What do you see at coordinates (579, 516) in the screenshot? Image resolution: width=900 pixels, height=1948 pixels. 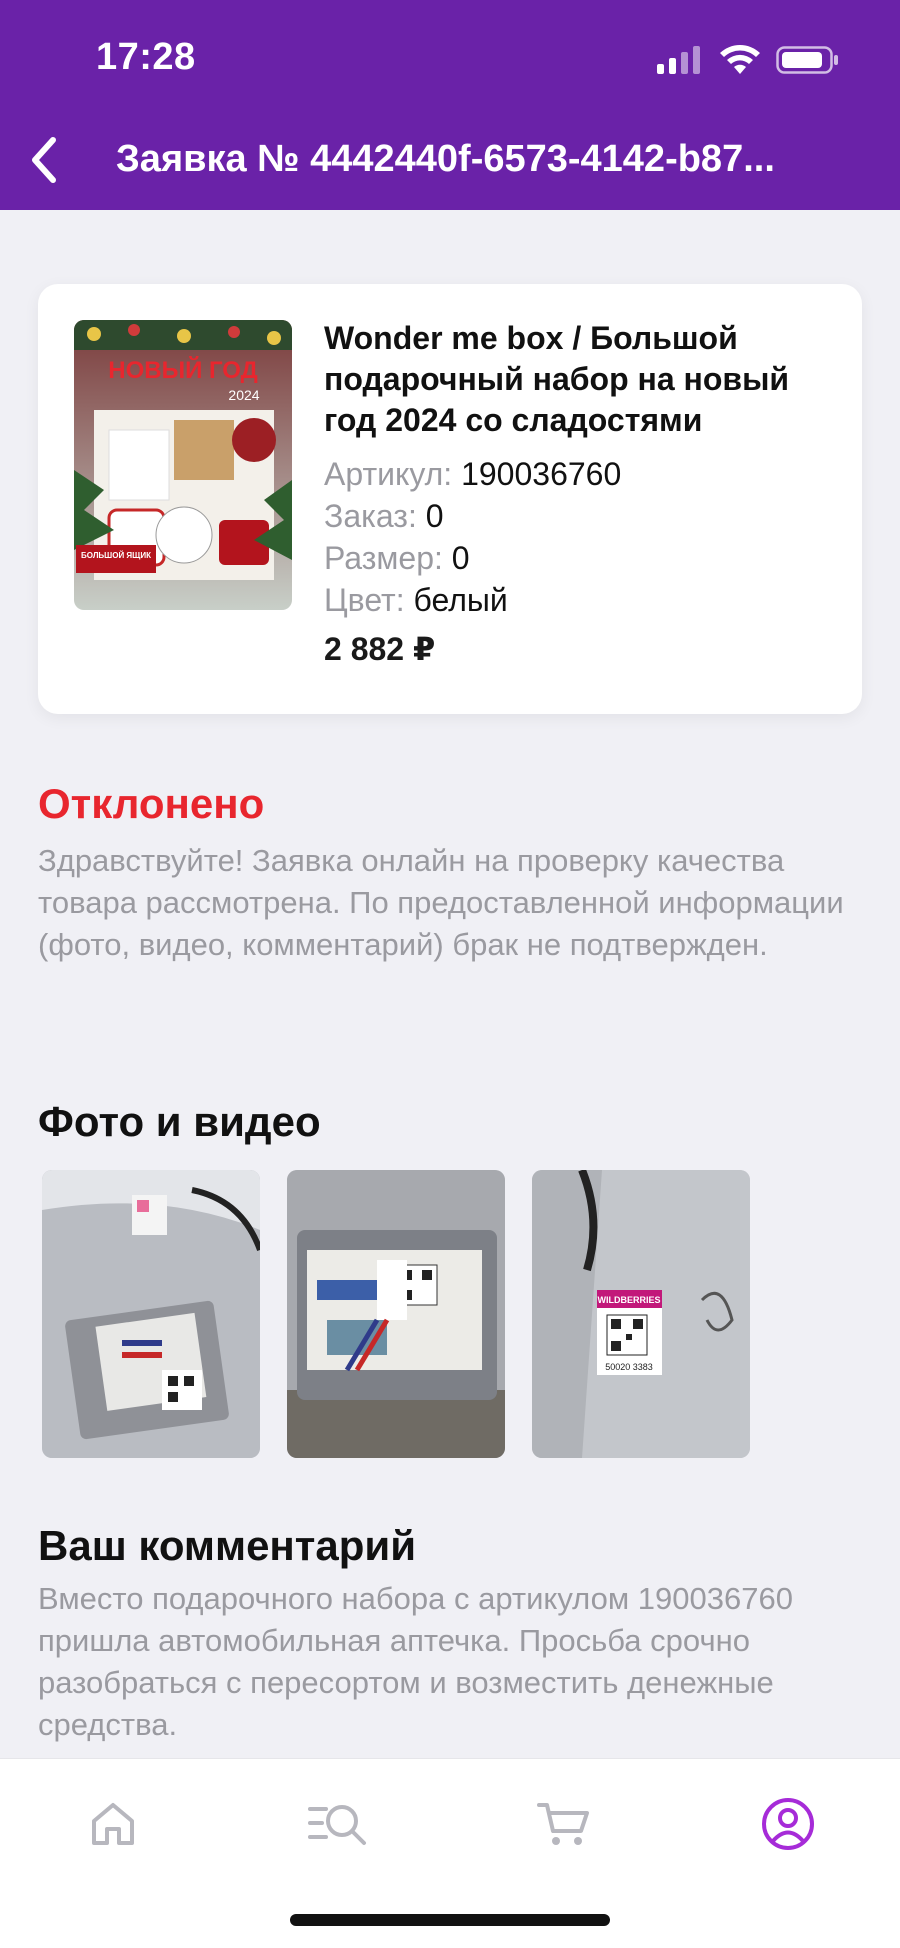 I see `attr-order: Заказ: 0` at bounding box center [579, 516].